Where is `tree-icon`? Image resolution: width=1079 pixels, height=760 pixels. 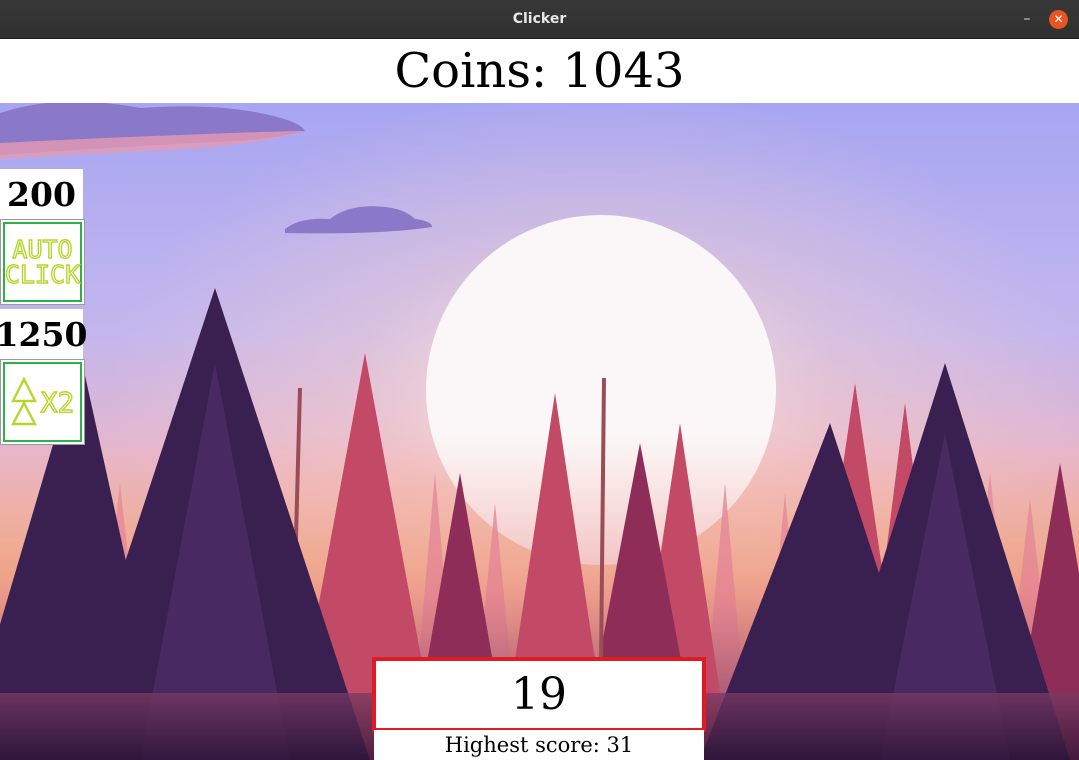 tree-icon is located at coordinates (23, 401).